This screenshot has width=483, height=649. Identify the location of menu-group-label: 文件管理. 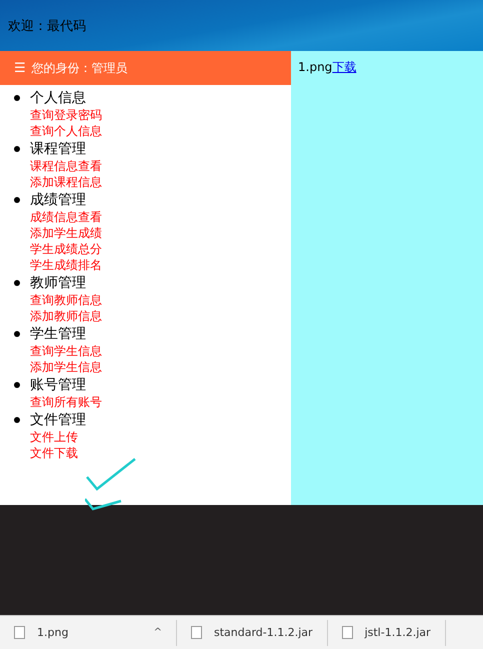
(58, 419).